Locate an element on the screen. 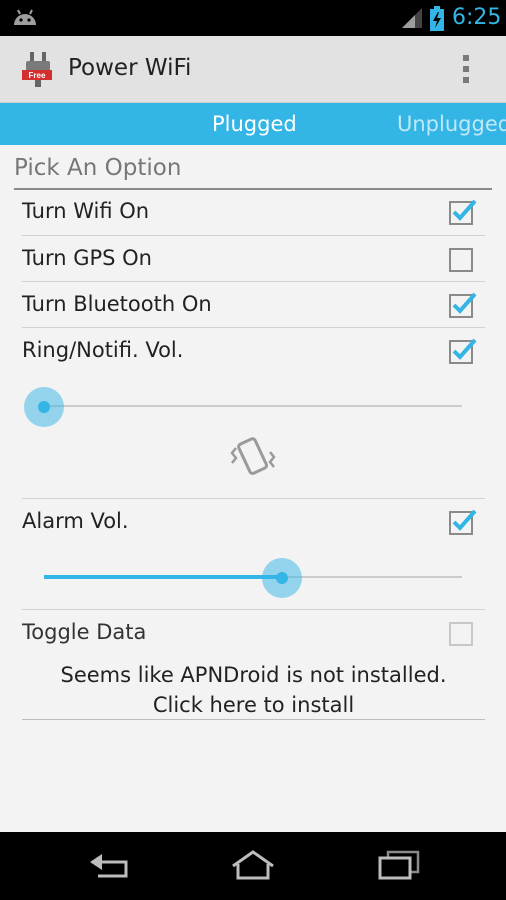  alarm-volume-checkbox is located at coordinates (462, 522).